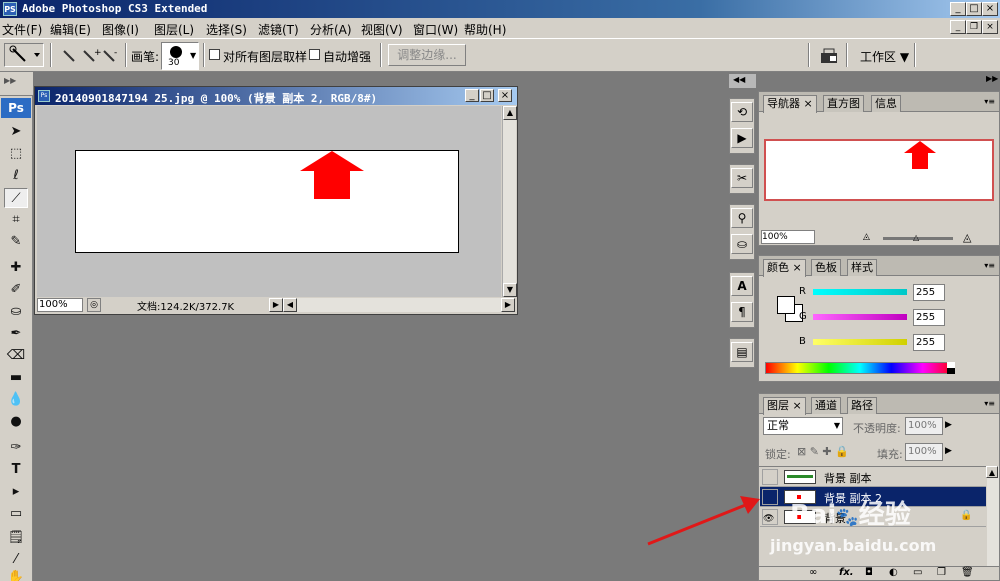 The image size is (1000, 581). I want to click on hand-tool-icon: ✋, so click(16, 574).